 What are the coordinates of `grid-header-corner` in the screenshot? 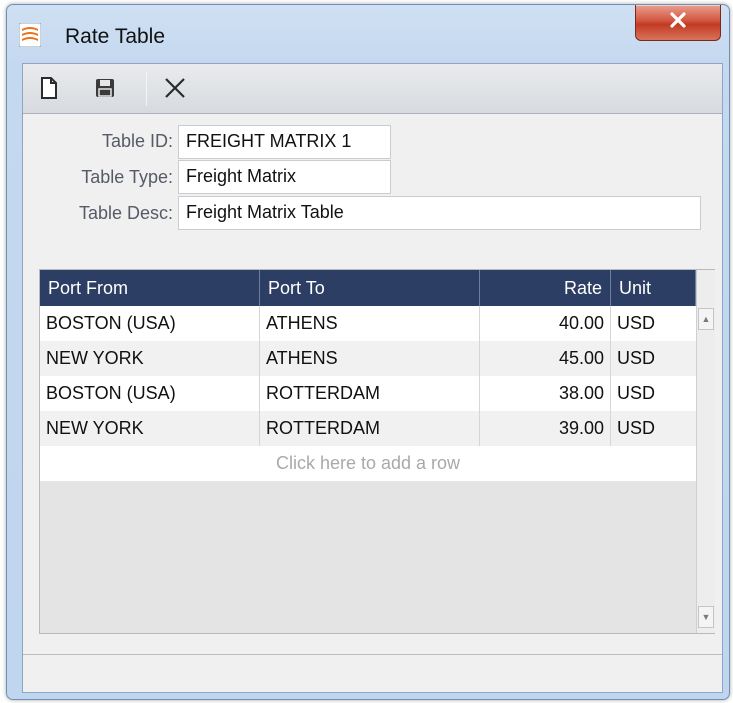 It's located at (705, 288).